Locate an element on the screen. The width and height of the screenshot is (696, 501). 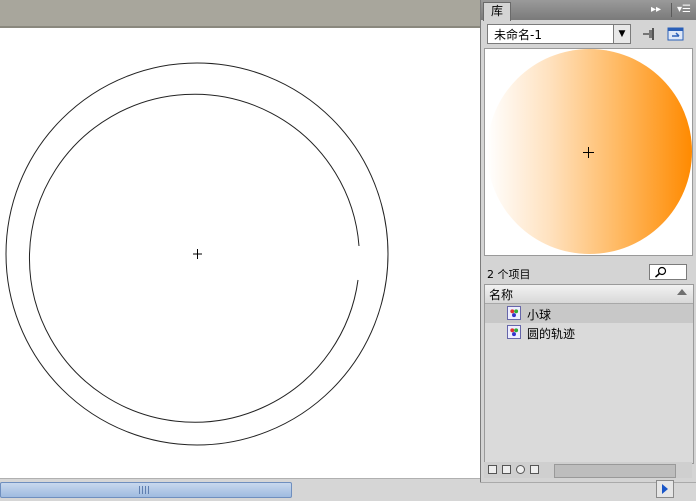
symbol-preview is located at coordinates (588, 152).